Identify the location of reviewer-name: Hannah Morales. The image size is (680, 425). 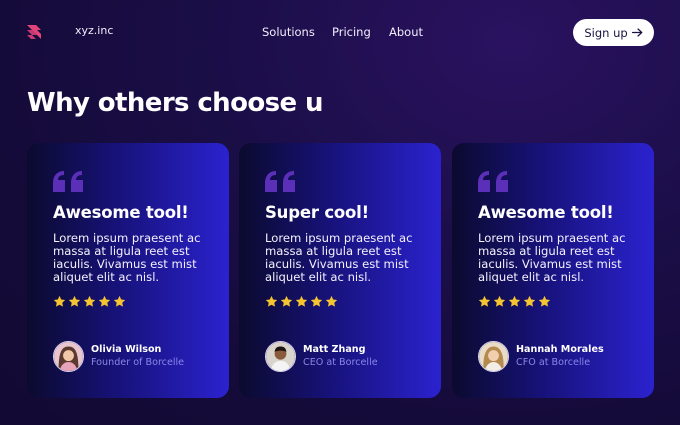
(560, 349).